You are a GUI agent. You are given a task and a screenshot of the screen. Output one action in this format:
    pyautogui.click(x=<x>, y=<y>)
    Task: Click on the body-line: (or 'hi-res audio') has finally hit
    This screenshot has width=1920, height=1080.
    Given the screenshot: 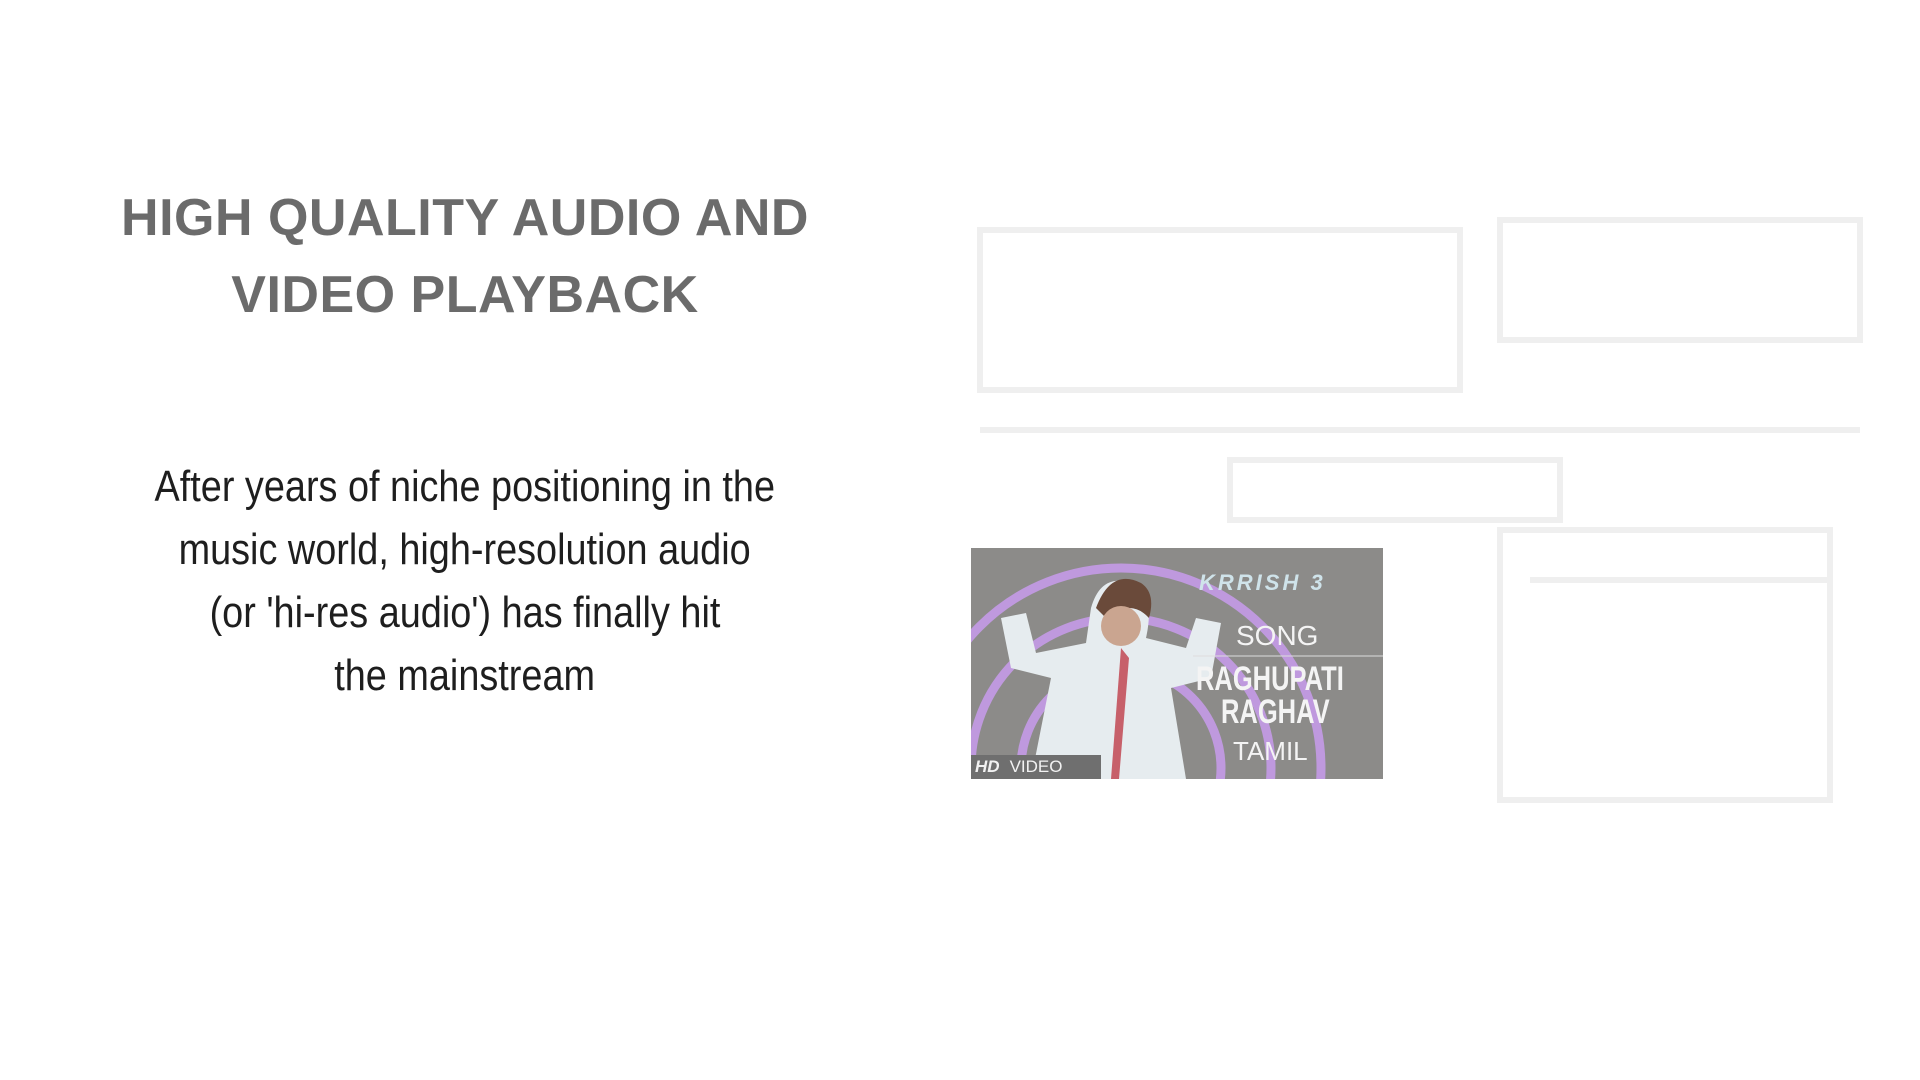 What is the action you would take?
    pyautogui.click(x=465, y=612)
    